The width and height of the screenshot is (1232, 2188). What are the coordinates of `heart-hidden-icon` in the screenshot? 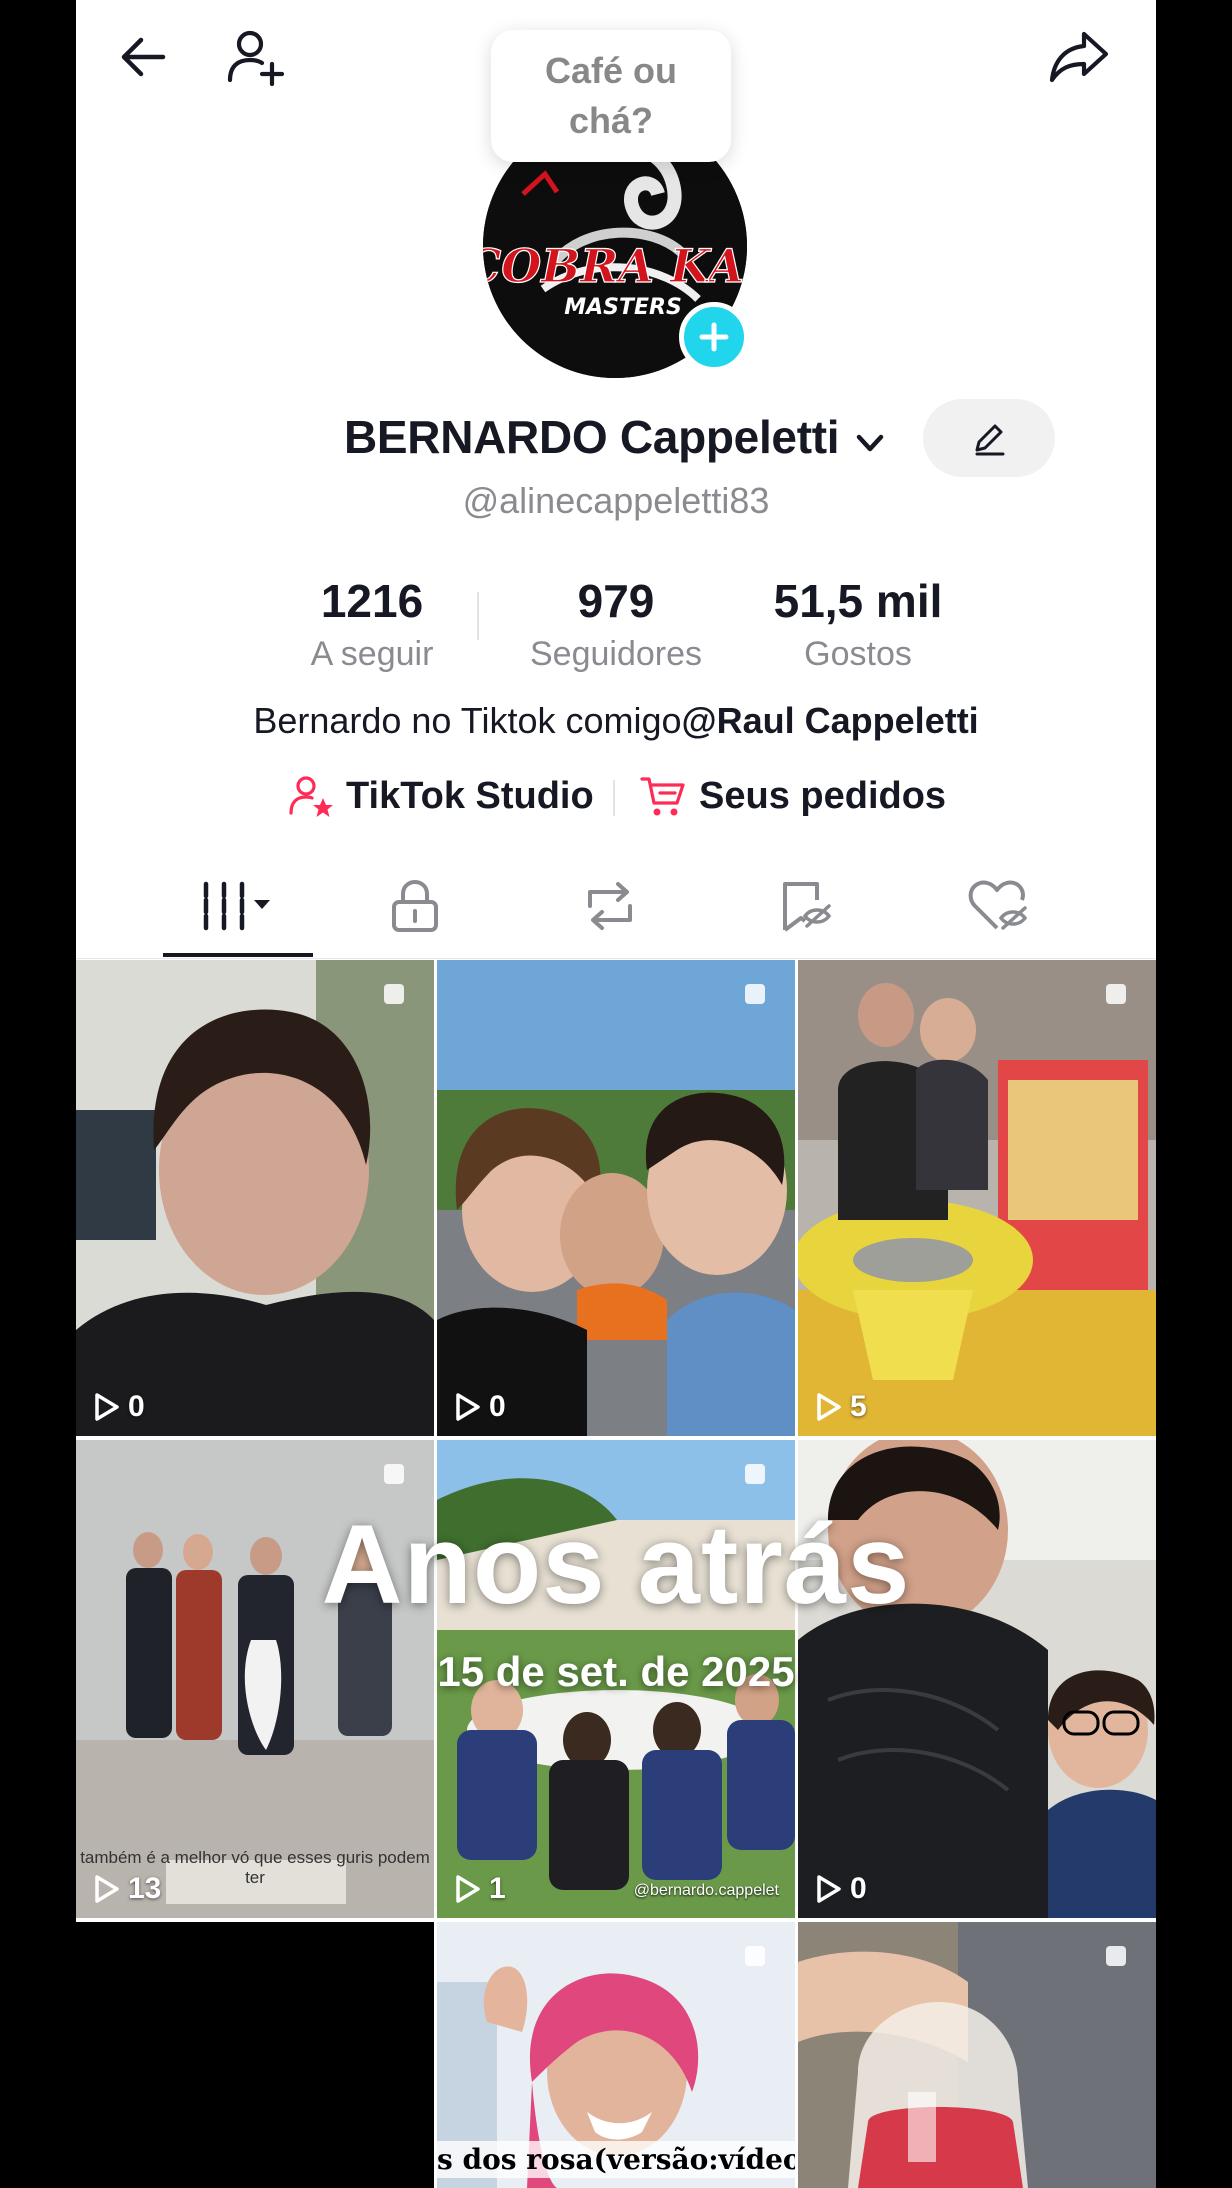 It's located at (998, 905).